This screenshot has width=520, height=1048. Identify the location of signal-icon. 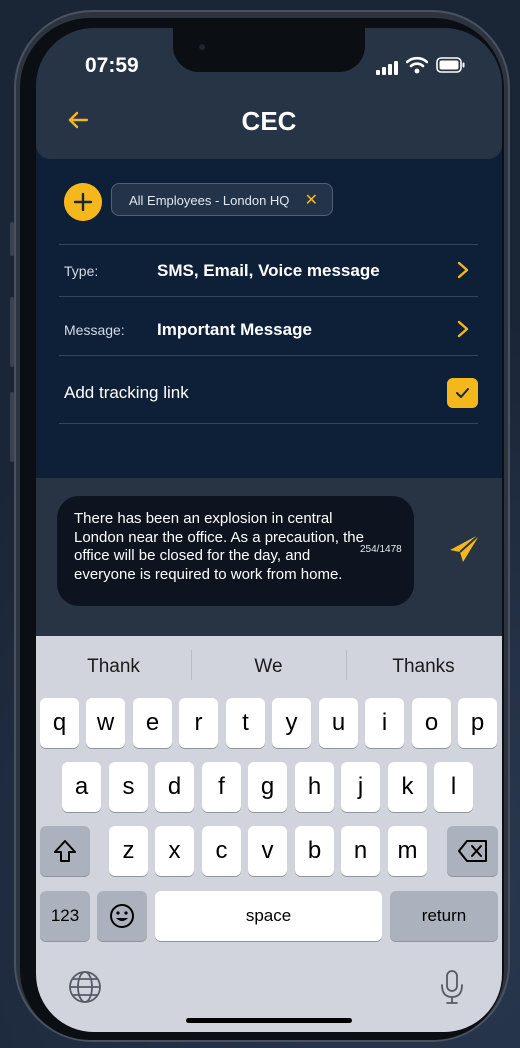
(387, 68).